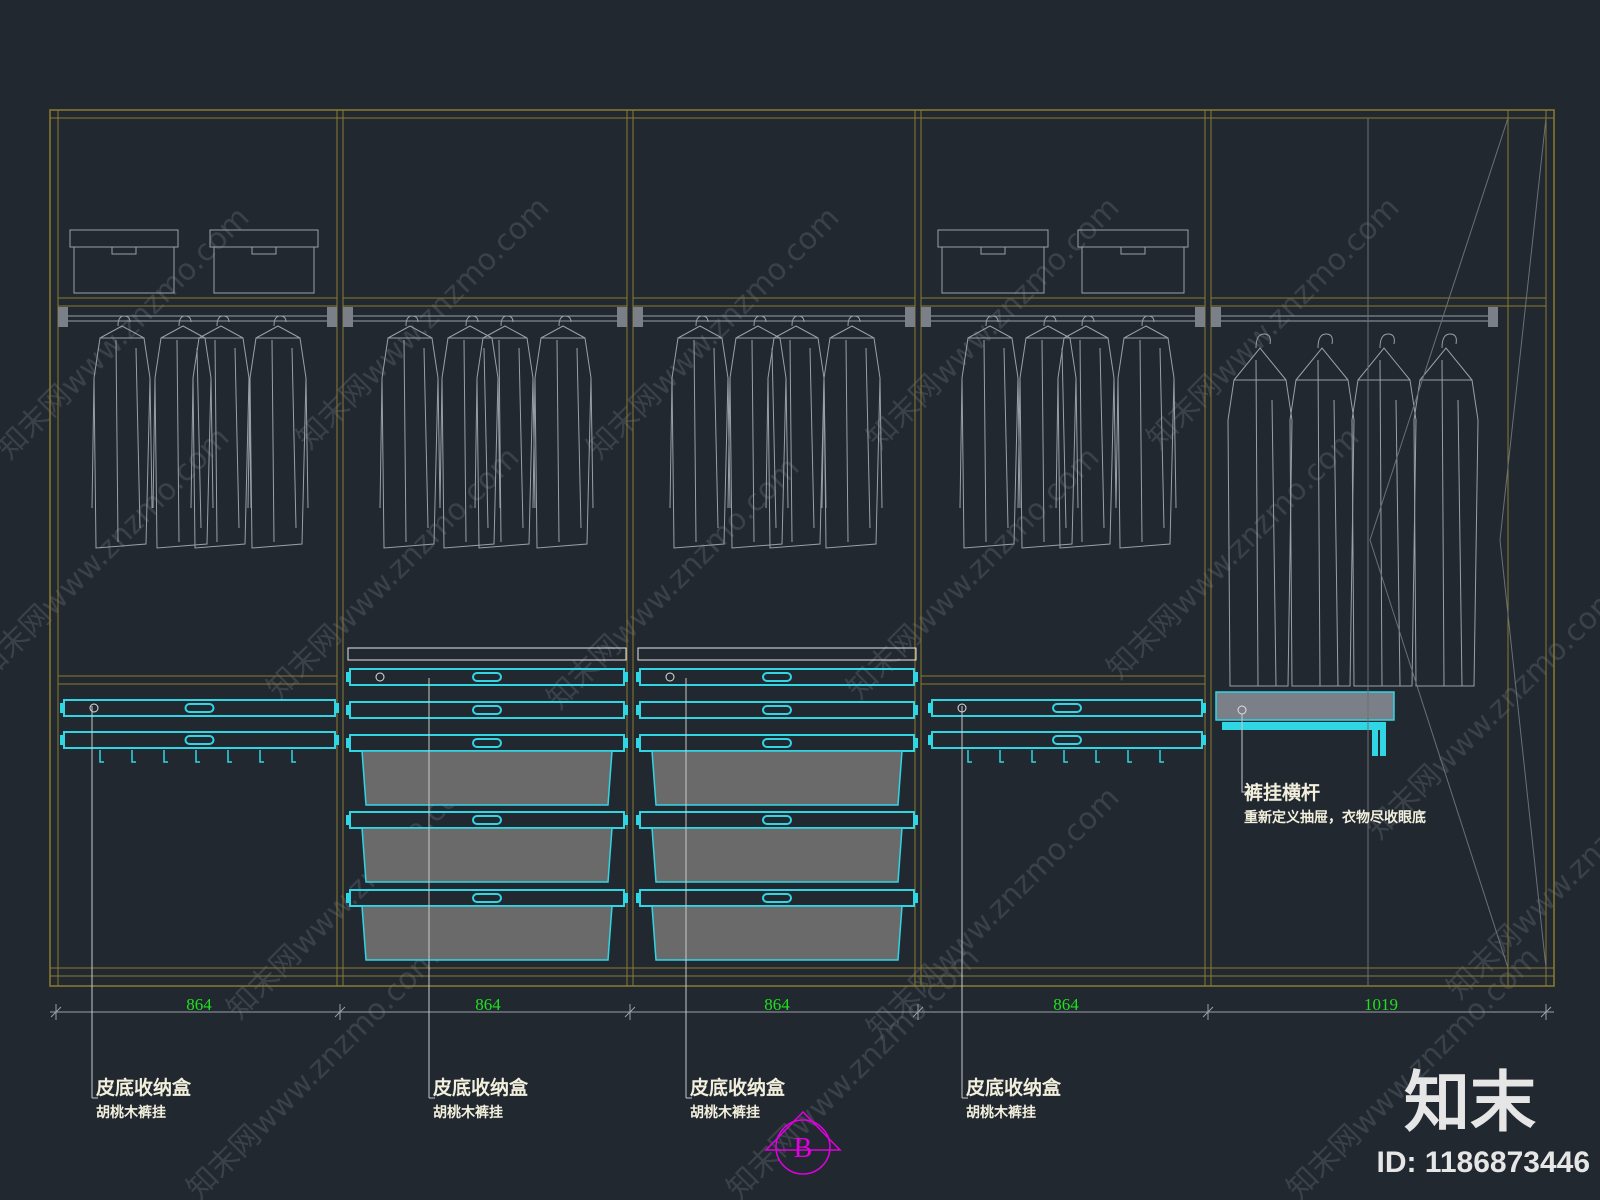 The height and width of the screenshot is (1200, 1600). Describe the element at coordinates (1483, 1162) in the screenshot. I see `brand-id: ID: 1186873446` at that location.